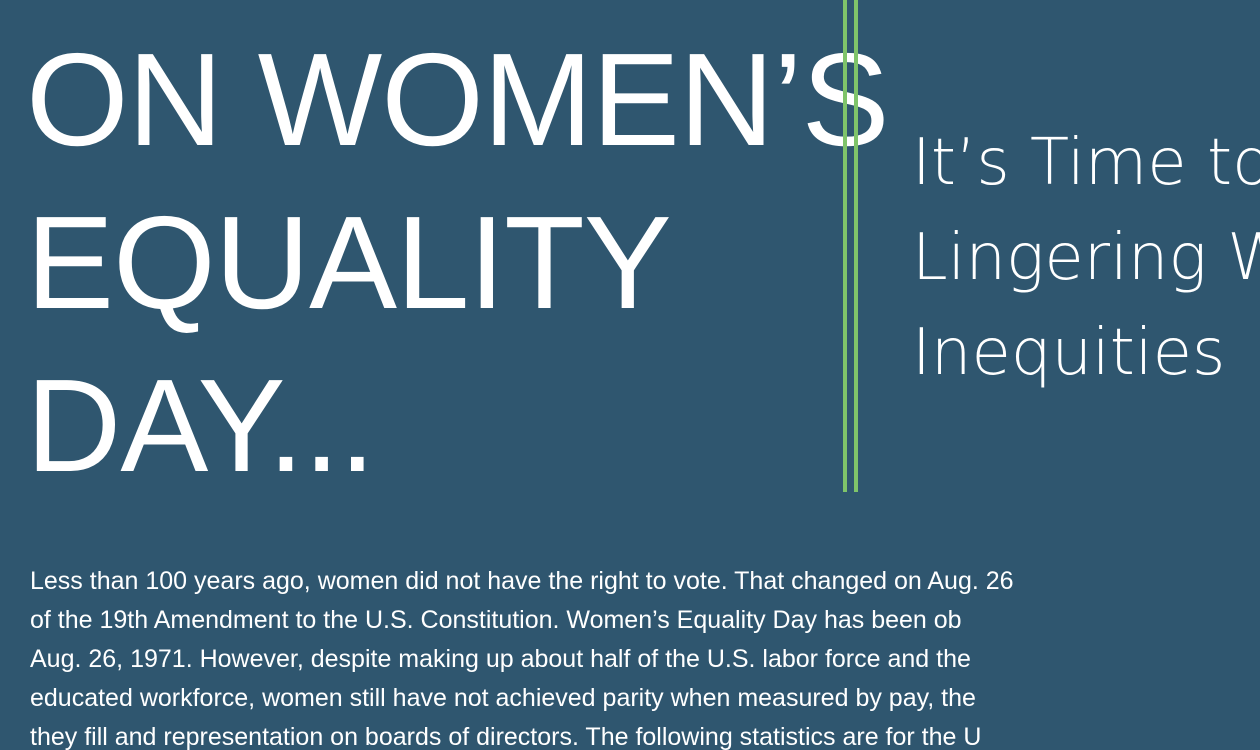 This screenshot has height=750, width=1260. I want to click on accent-divider-right, so click(856, 246).